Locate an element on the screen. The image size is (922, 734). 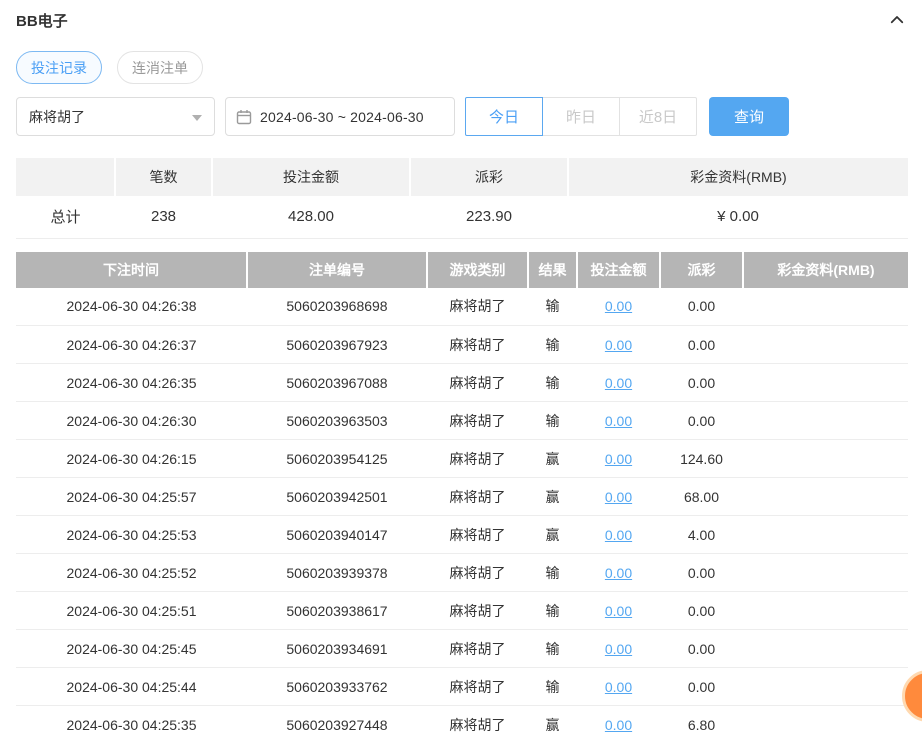
time-cell: 2024-06-30 04:25:52 is located at coordinates (131, 572).